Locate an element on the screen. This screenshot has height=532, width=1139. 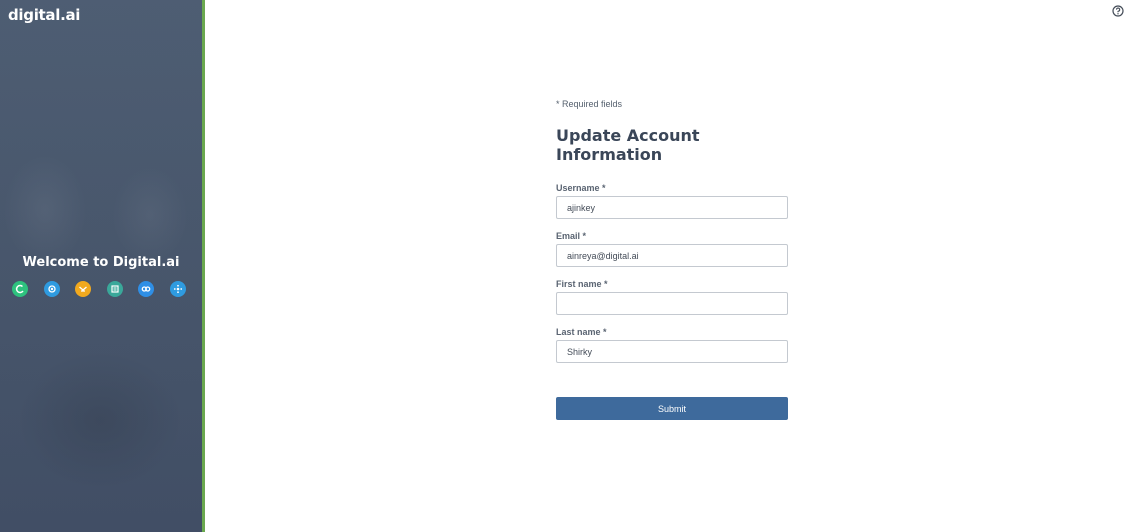
username-label: Username * is located at coordinates (581, 188).